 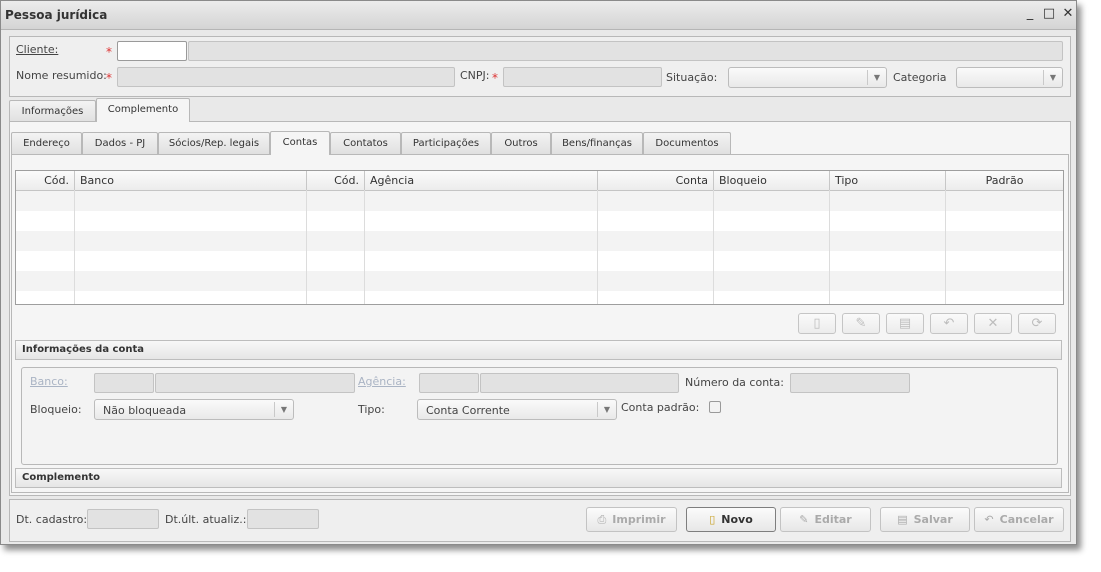 What do you see at coordinates (365, 143) in the screenshot?
I see `tab-contatos: Contatos` at bounding box center [365, 143].